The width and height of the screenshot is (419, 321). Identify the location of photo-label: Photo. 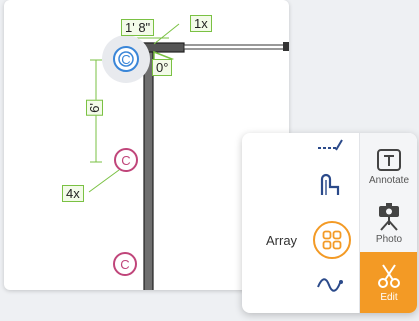
(389, 239).